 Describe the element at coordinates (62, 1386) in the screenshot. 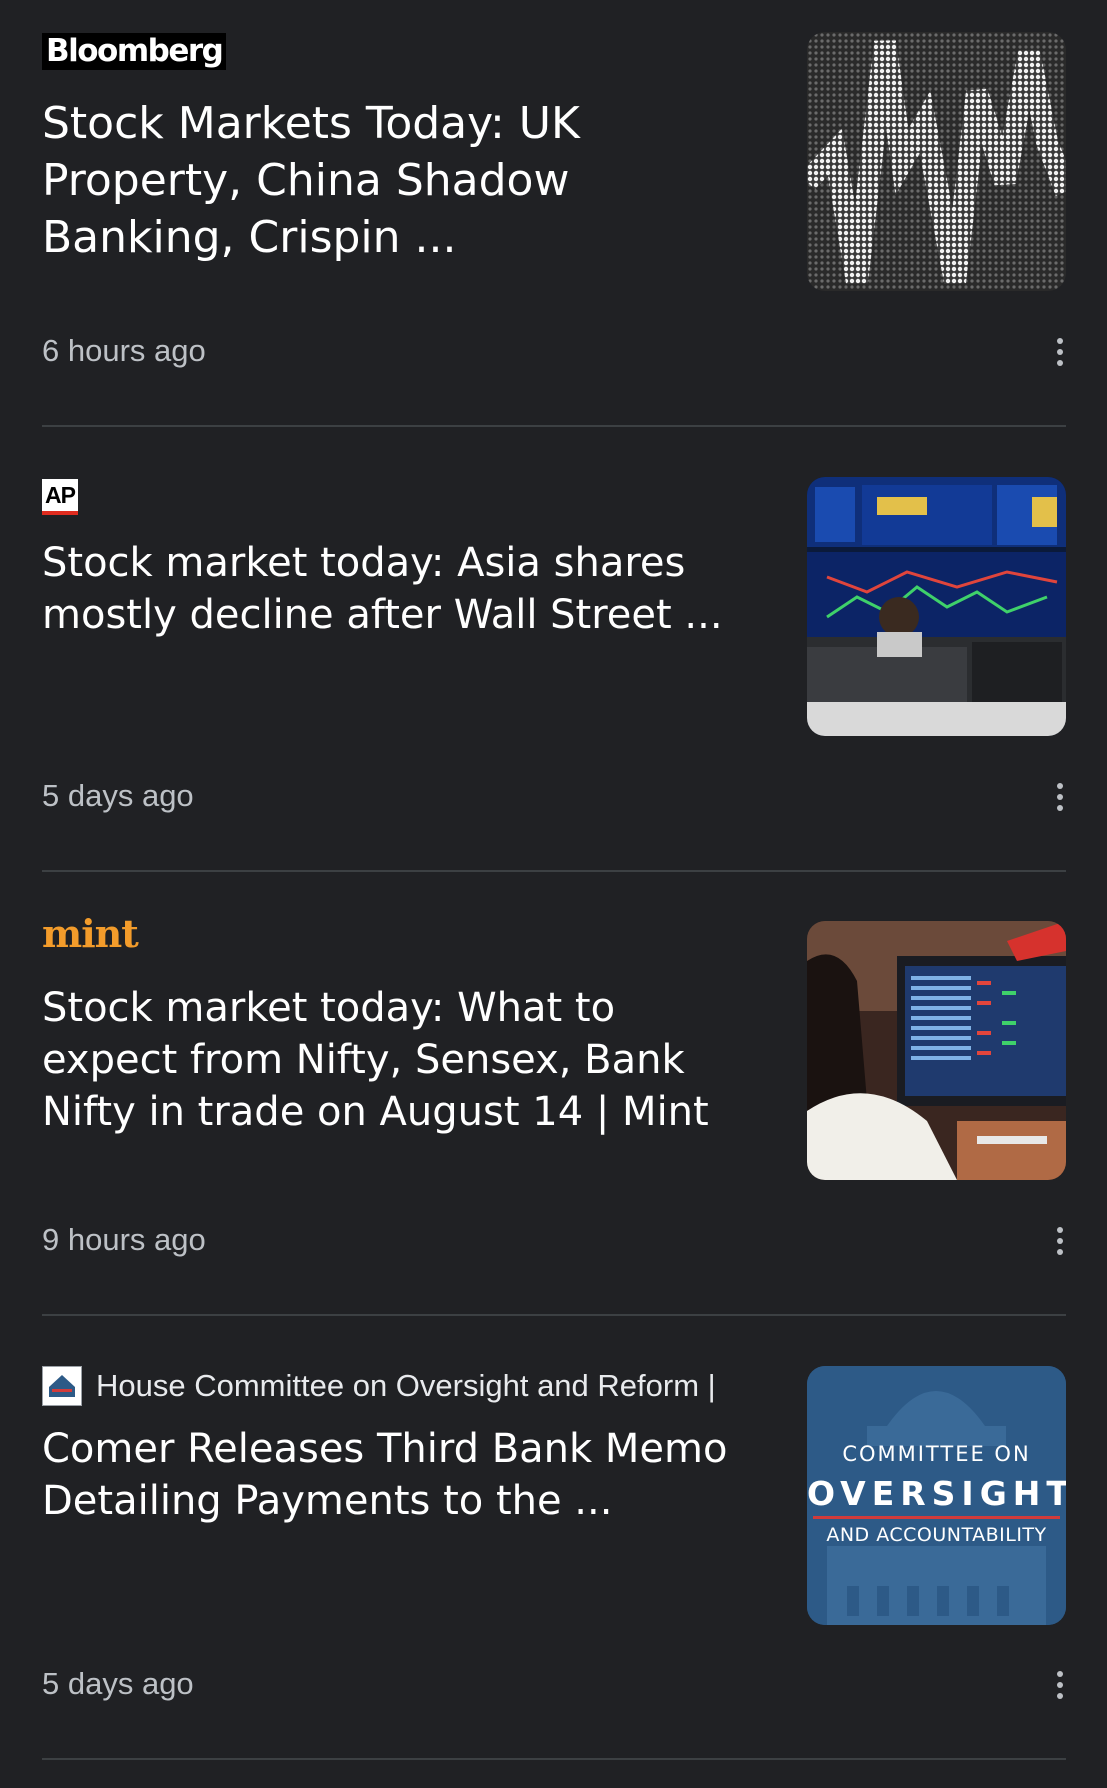

I see `house-committee-logo-icon` at that location.